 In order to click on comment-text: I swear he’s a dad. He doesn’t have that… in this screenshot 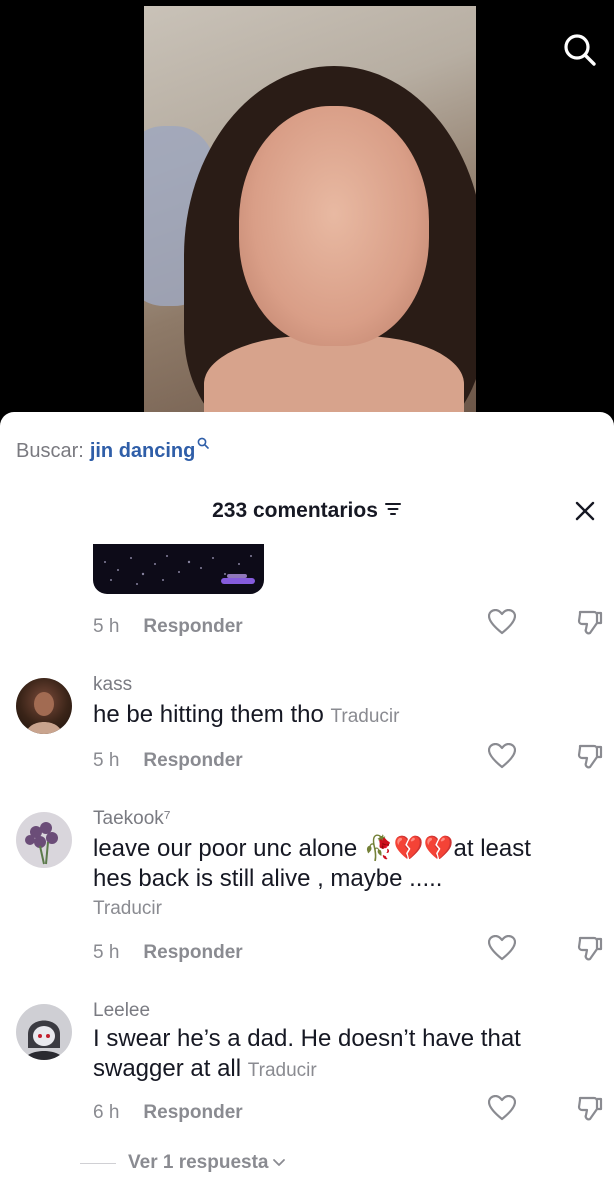, I will do `click(343, 1055)`.